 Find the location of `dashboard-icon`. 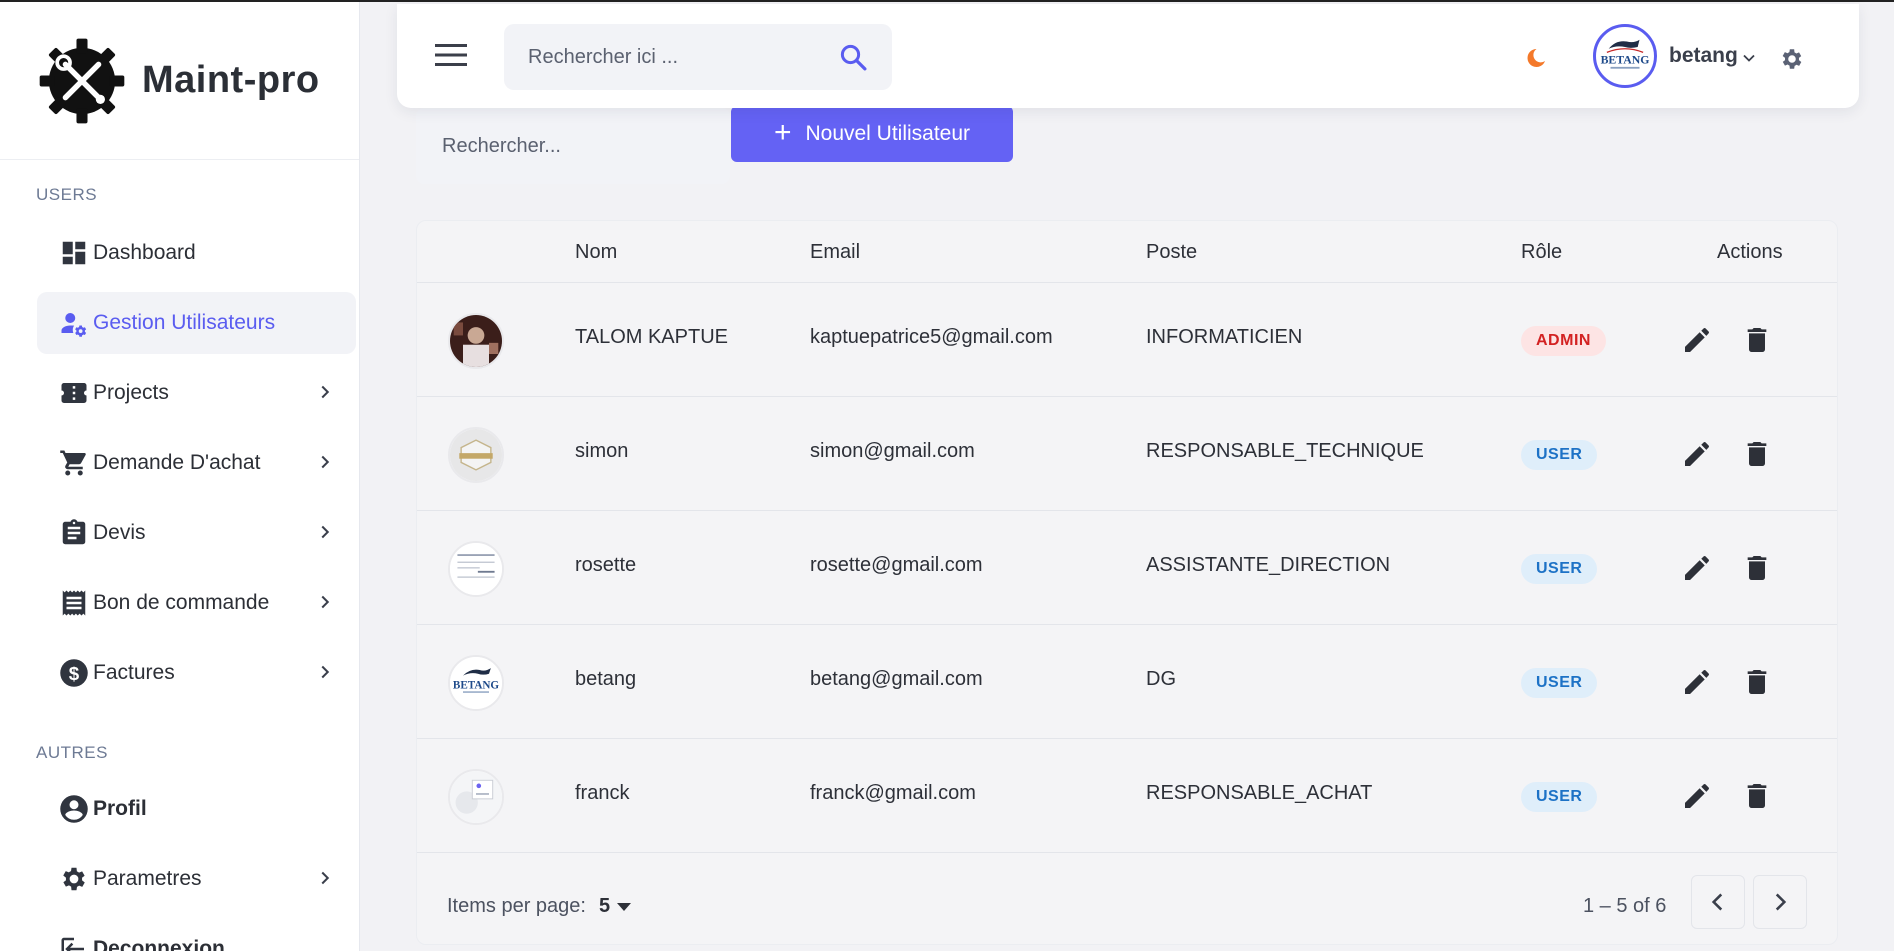

dashboard-icon is located at coordinates (74, 253).